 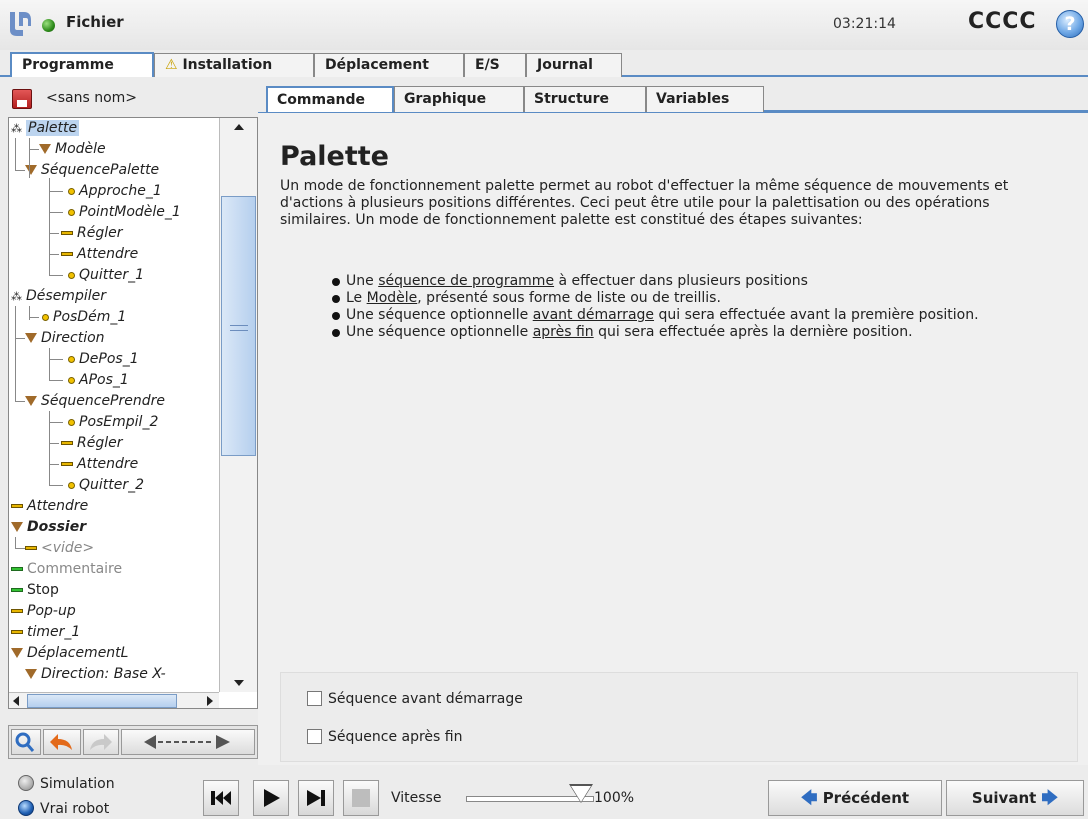 I want to click on skip-back-button, so click(x=221, y=798).